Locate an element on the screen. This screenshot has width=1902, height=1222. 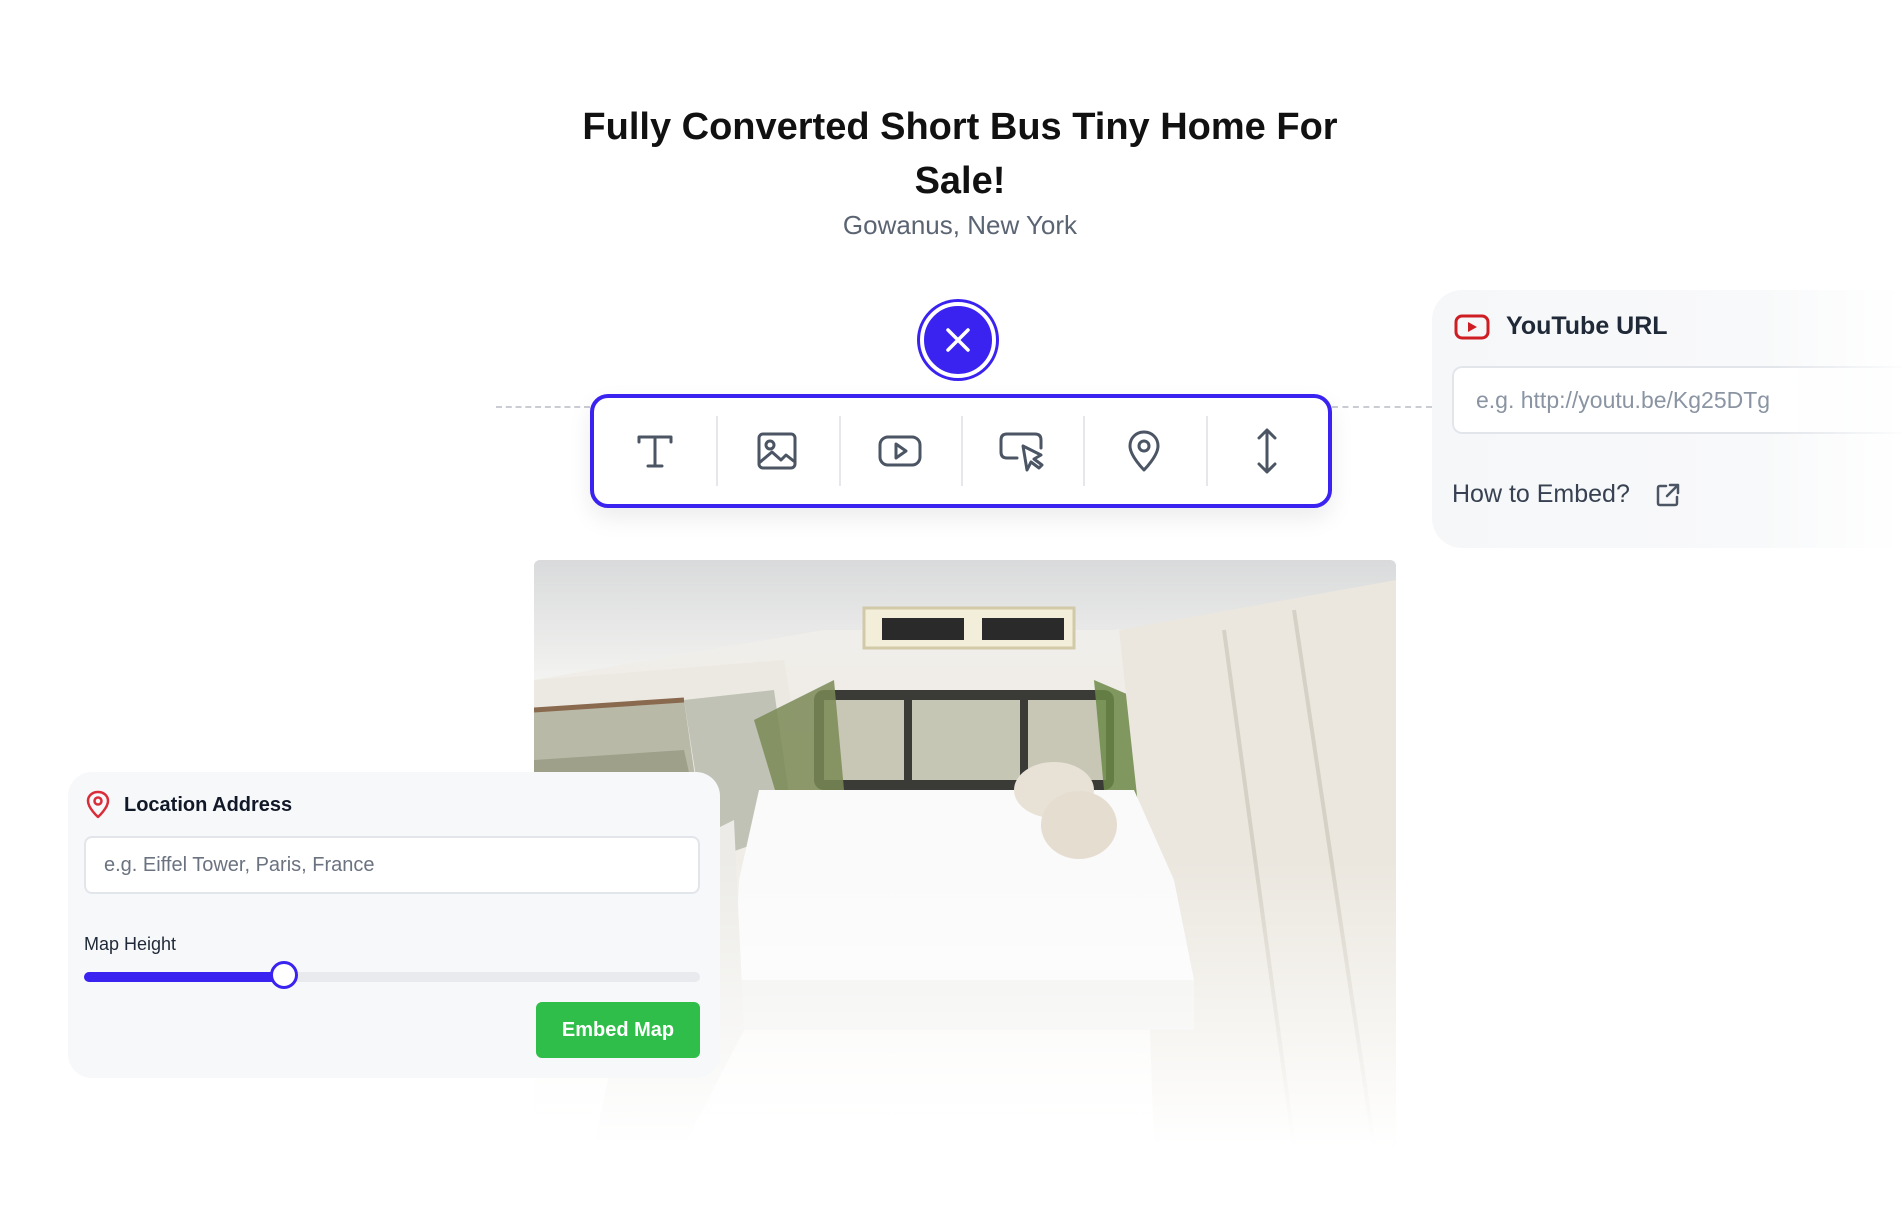
divider-left is located at coordinates (543, 407).